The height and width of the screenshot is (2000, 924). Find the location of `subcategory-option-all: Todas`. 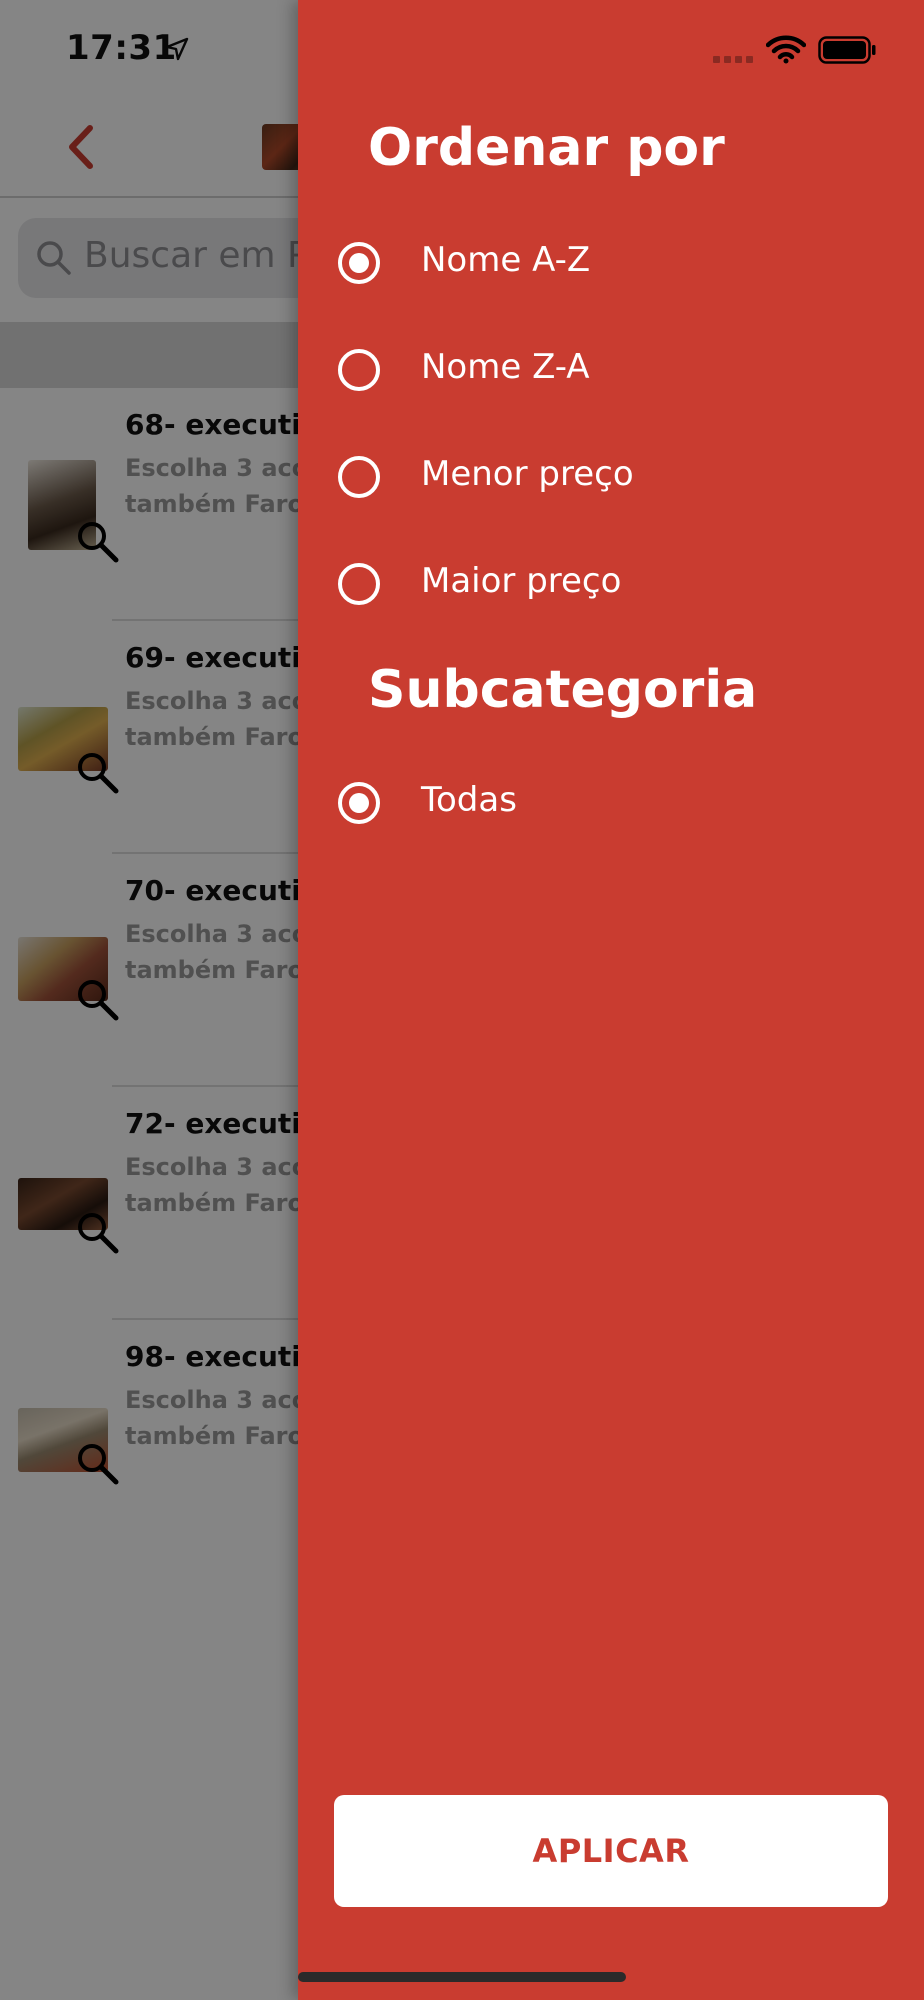

subcategory-option-all: Todas is located at coordinates (618, 802).